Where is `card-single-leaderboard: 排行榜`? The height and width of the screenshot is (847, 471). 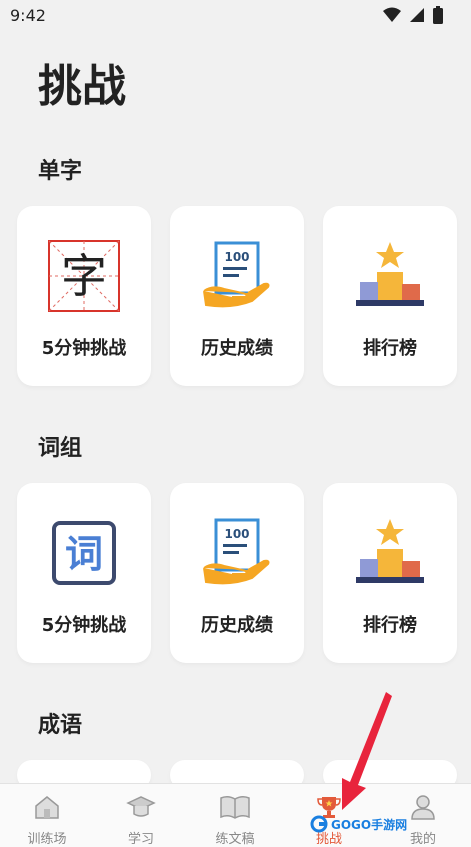
card-single-leaderboard: 排行榜 is located at coordinates (390, 296).